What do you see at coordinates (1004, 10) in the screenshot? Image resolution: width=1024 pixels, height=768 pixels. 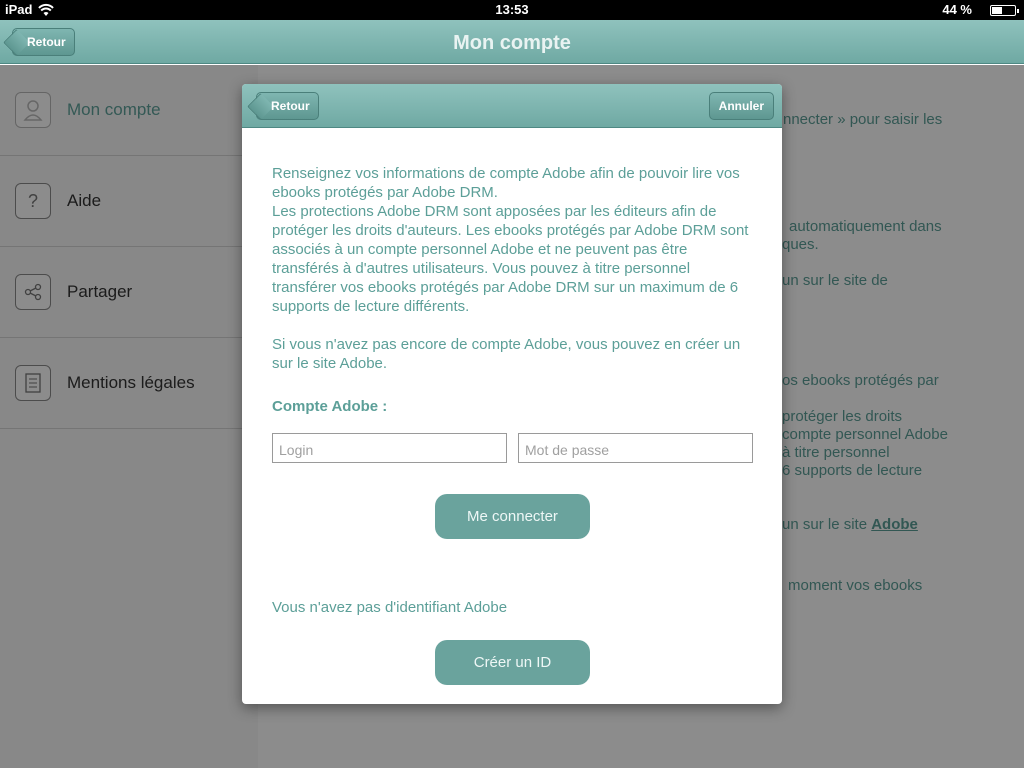 I see `battery-icon` at bounding box center [1004, 10].